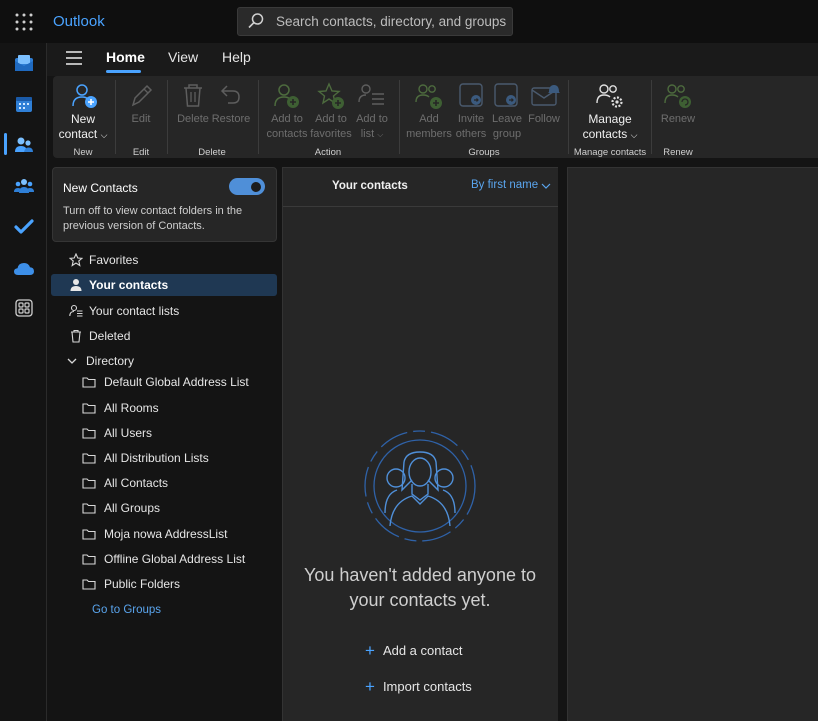 This screenshot has height=721, width=818. Describe the element at coordinates (507, 134) in the screenshot. I see `leave-group-label-2: group` at that location.